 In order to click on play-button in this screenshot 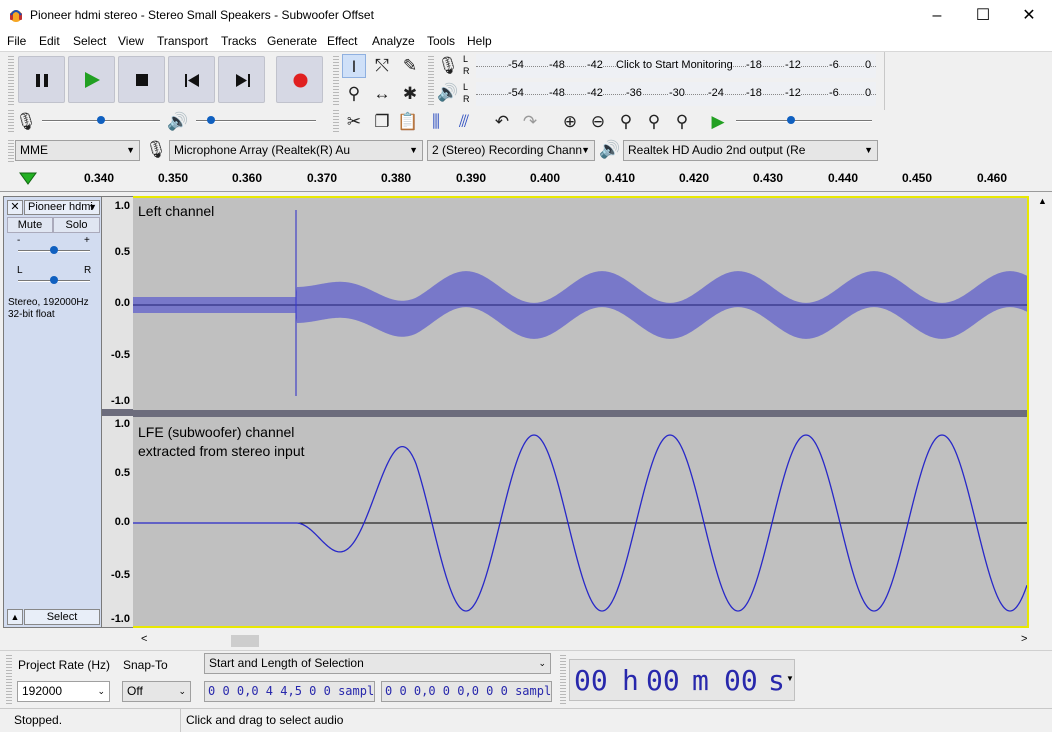, I will do `click(91, 79)`.